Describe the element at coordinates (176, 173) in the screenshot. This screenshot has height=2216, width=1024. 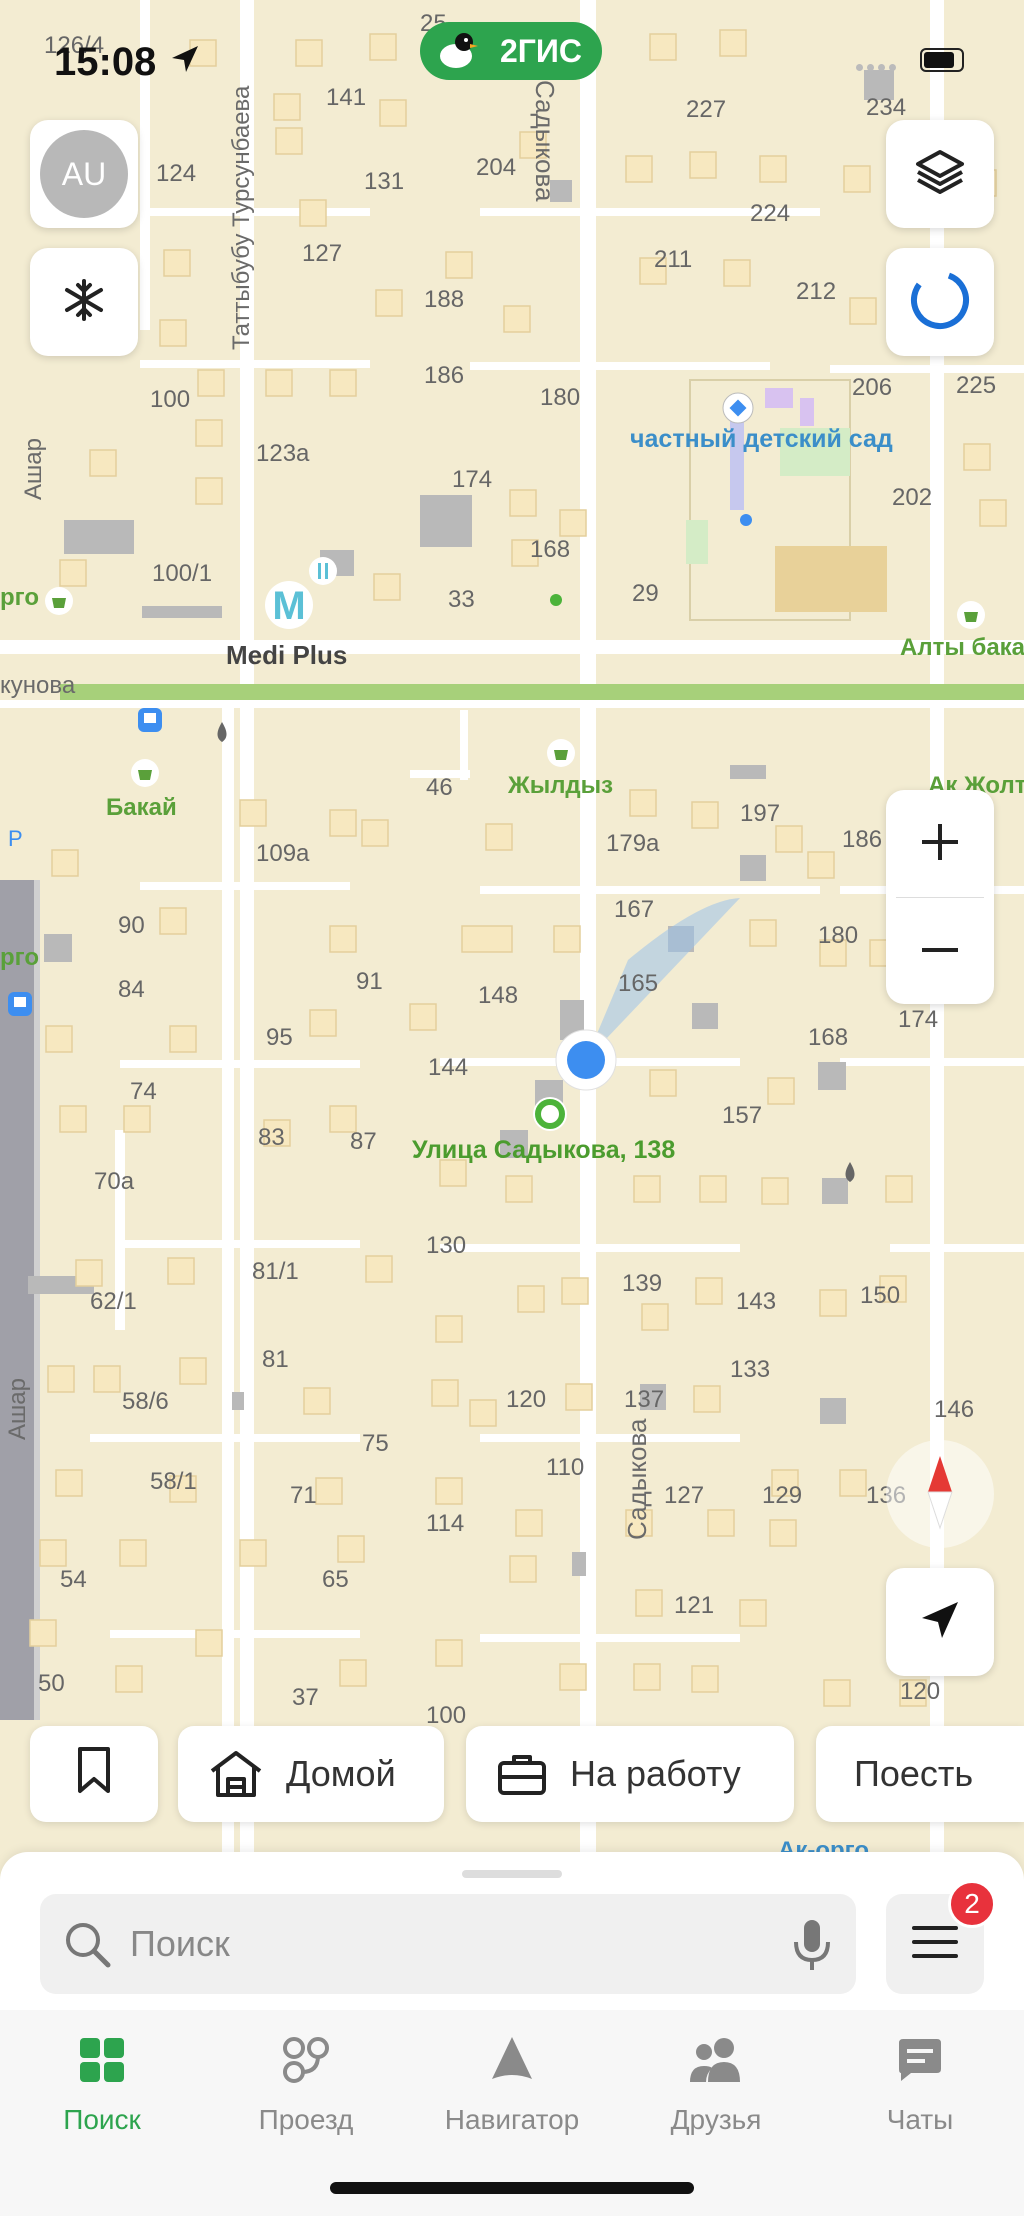
I see `house-number: 124` at that location.